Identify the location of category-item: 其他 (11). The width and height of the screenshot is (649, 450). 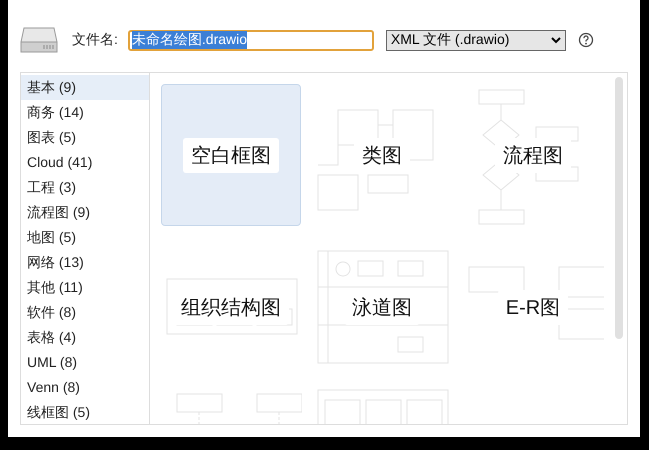
(85, 287).